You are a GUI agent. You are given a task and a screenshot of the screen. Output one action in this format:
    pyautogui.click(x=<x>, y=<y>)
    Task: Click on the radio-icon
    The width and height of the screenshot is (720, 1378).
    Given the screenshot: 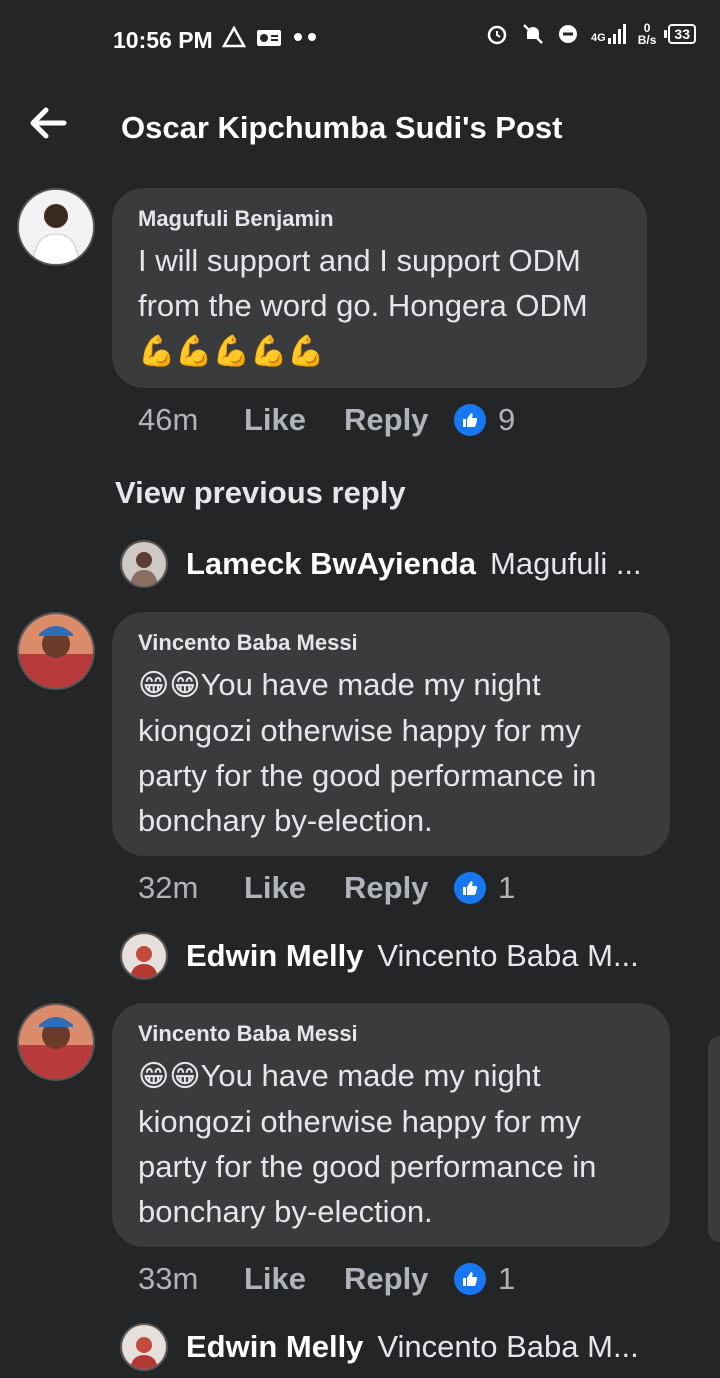 What is the action you would take?
    pyautogui.click(x=269, y=38)
    